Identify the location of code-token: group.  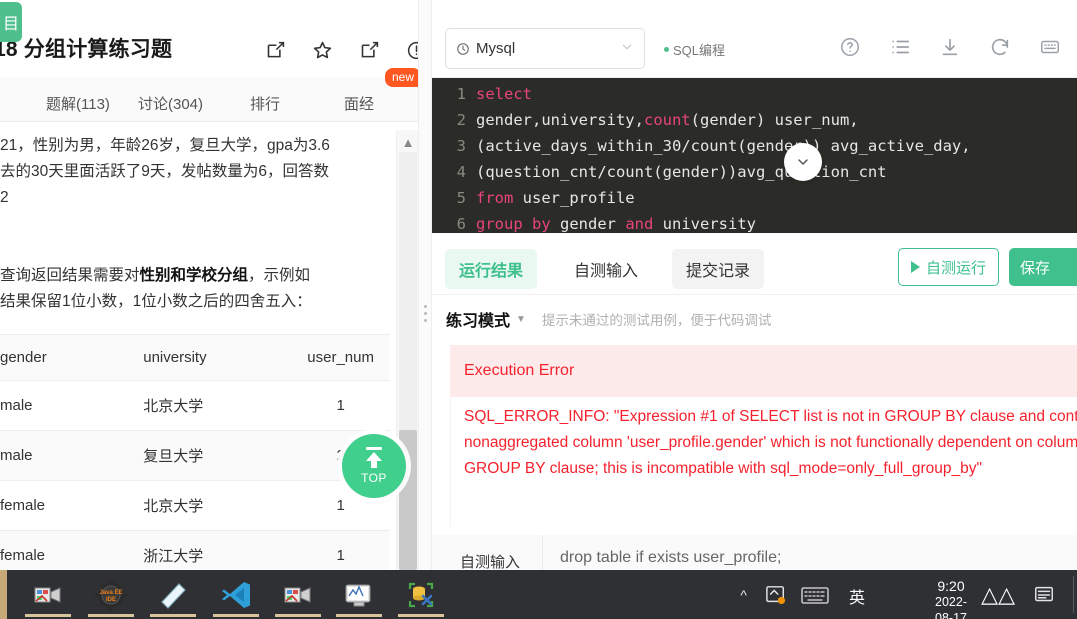
(499, 224).